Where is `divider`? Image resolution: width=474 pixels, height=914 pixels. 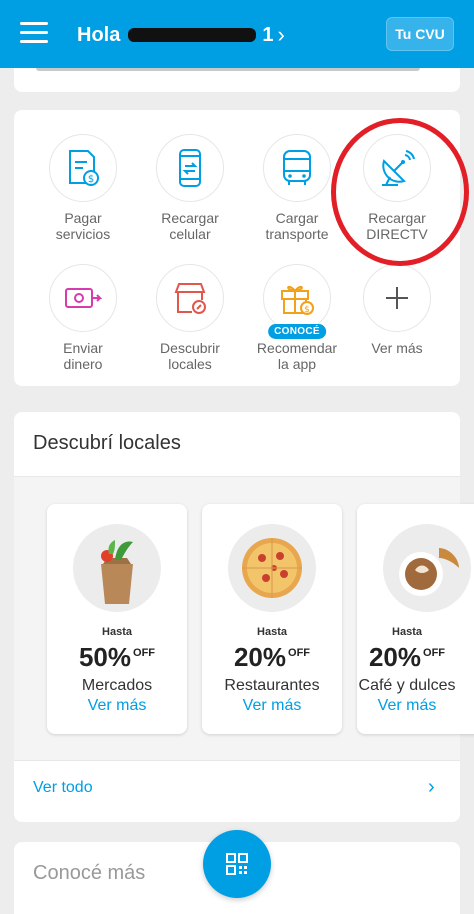 divider is located at coordinates (237, 760).